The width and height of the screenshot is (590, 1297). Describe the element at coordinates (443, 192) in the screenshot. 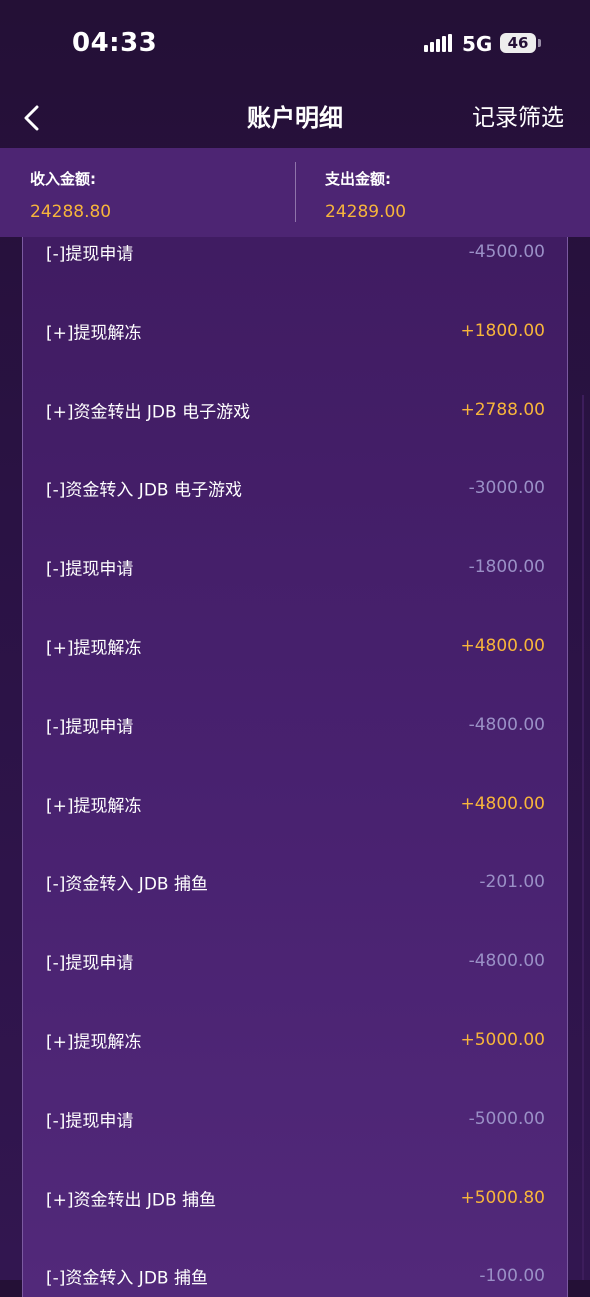

I see `expense-summary: 支出金额: 24289.00` at that location.